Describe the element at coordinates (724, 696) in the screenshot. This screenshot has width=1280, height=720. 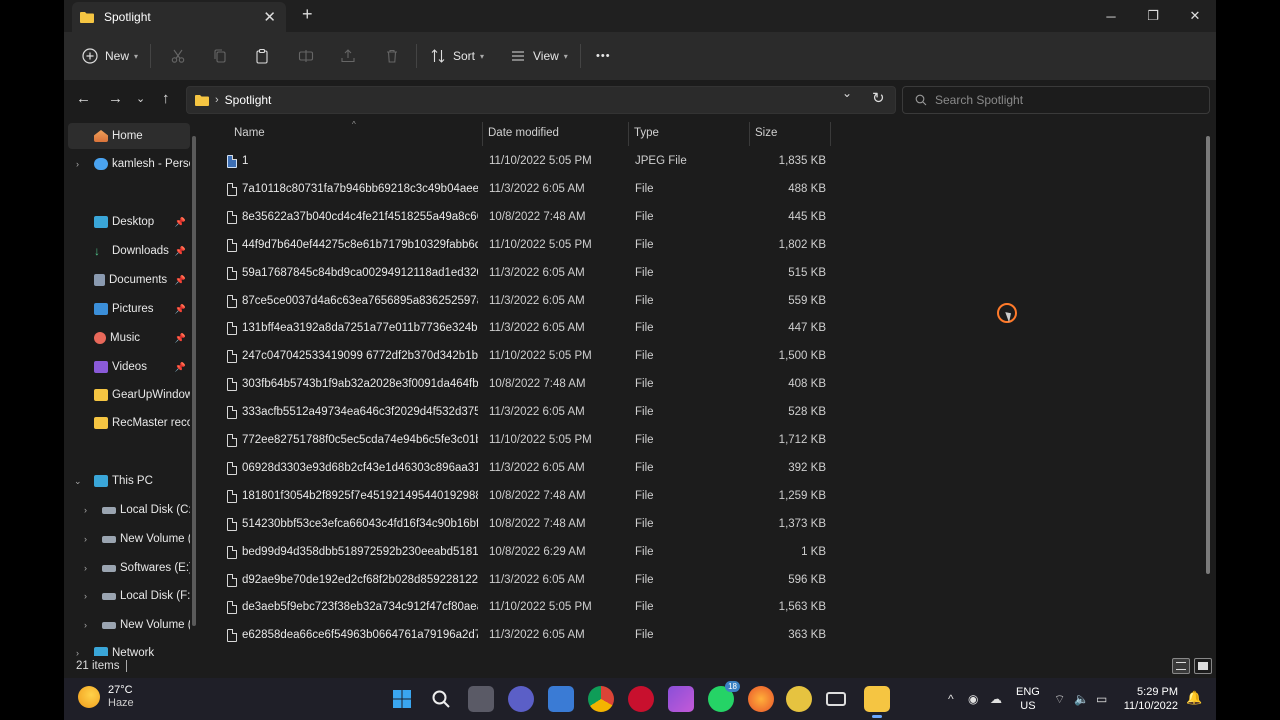
I see `whatsapp-button: 18` at that location.